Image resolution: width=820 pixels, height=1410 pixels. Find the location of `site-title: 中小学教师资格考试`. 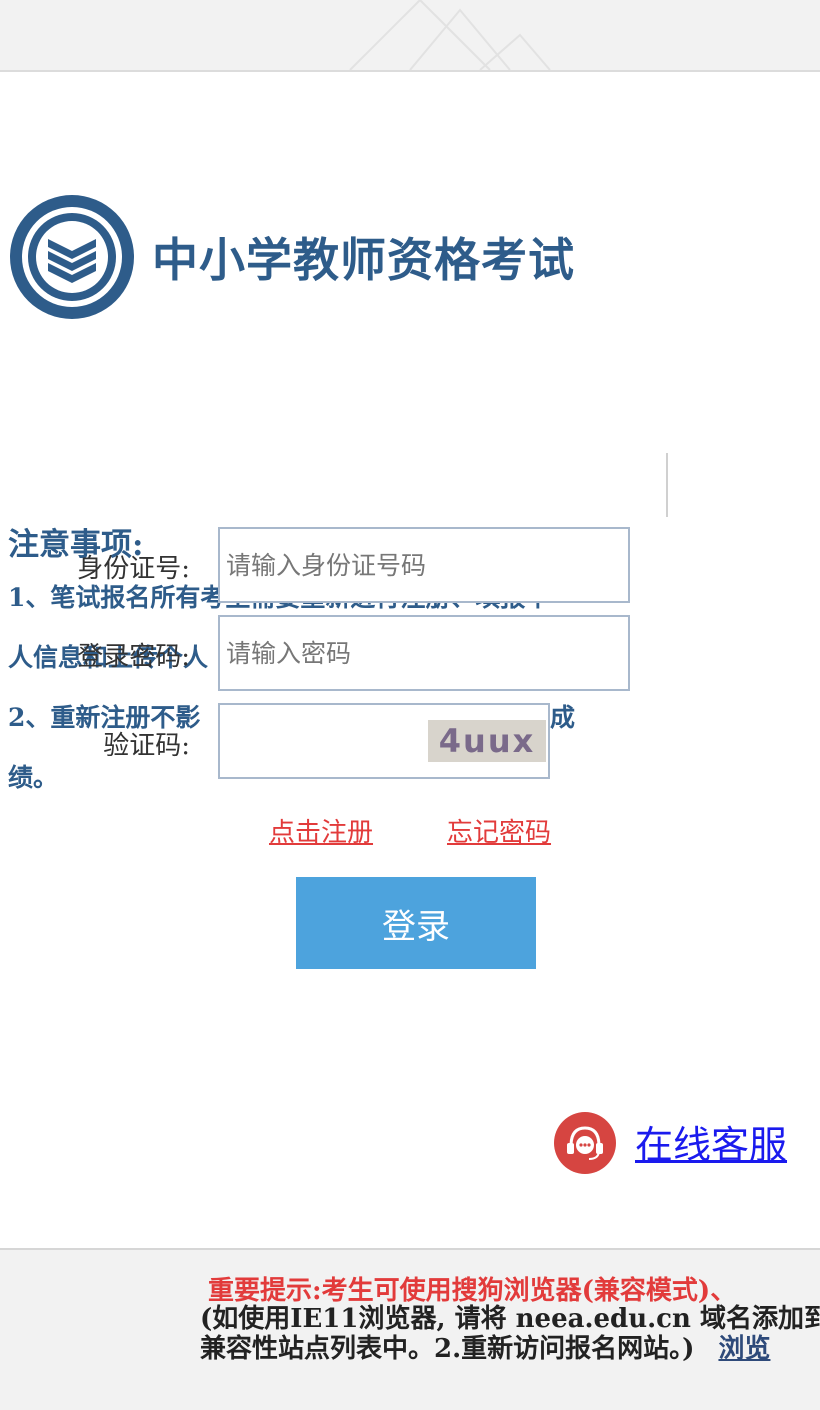

site-title: 中小学教师资格考试 is located at coordinates (363, 260).